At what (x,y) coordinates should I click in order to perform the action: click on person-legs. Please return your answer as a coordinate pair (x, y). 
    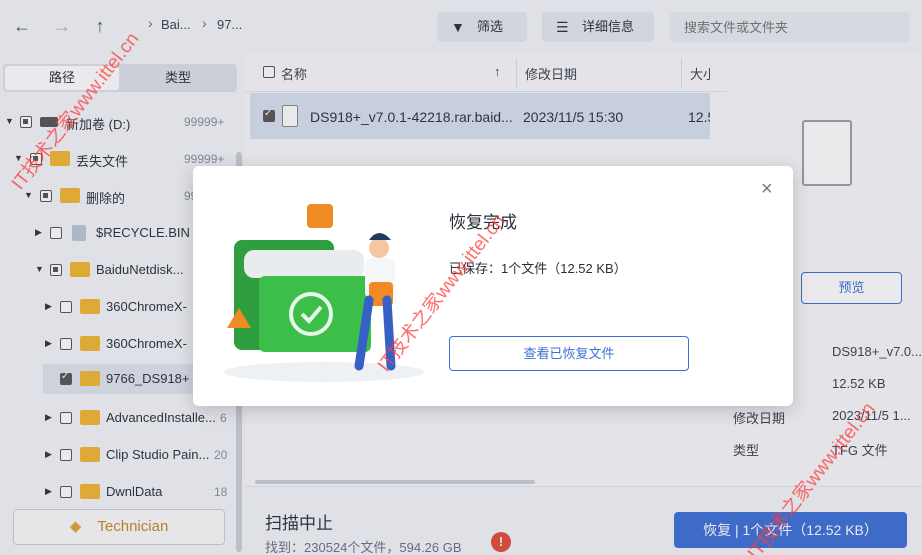
    Looking at the image, I should click on (375, 333).